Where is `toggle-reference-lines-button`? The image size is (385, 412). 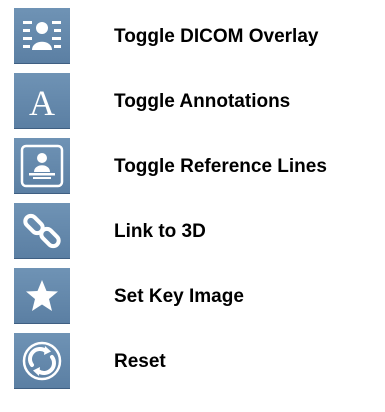
toggle-reference-lines-button is located at coordinates (42, 166).